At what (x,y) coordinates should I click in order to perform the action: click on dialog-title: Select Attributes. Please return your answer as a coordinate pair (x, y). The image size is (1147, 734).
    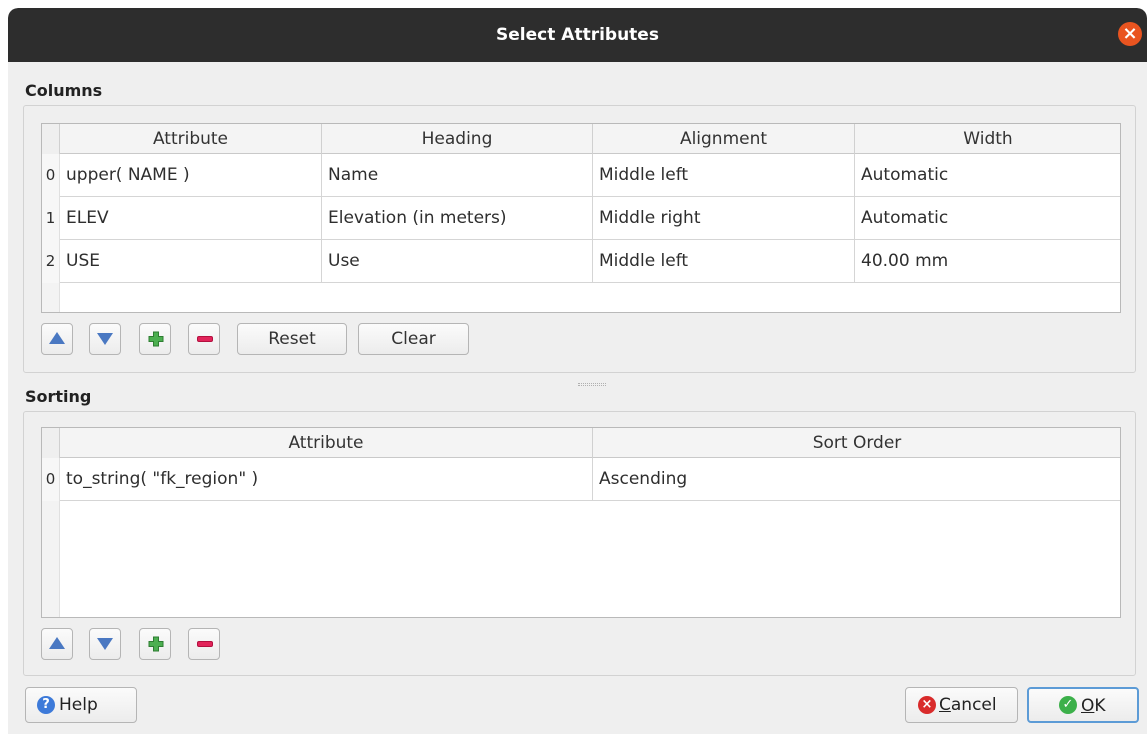
    Looking at the image, I should click on (577, 35).